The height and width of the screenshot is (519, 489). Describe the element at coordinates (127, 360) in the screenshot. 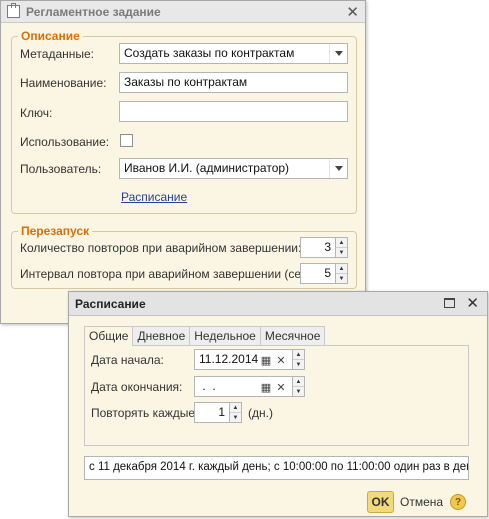

I see `start-date-label: Дата начала:` at that location.